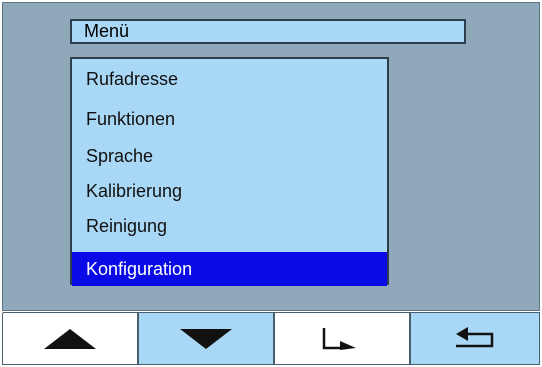  What do you see at coordinates (268, 31) in the screenshot?
I see `menu-title: Menü` at bounding box center [268, 31].